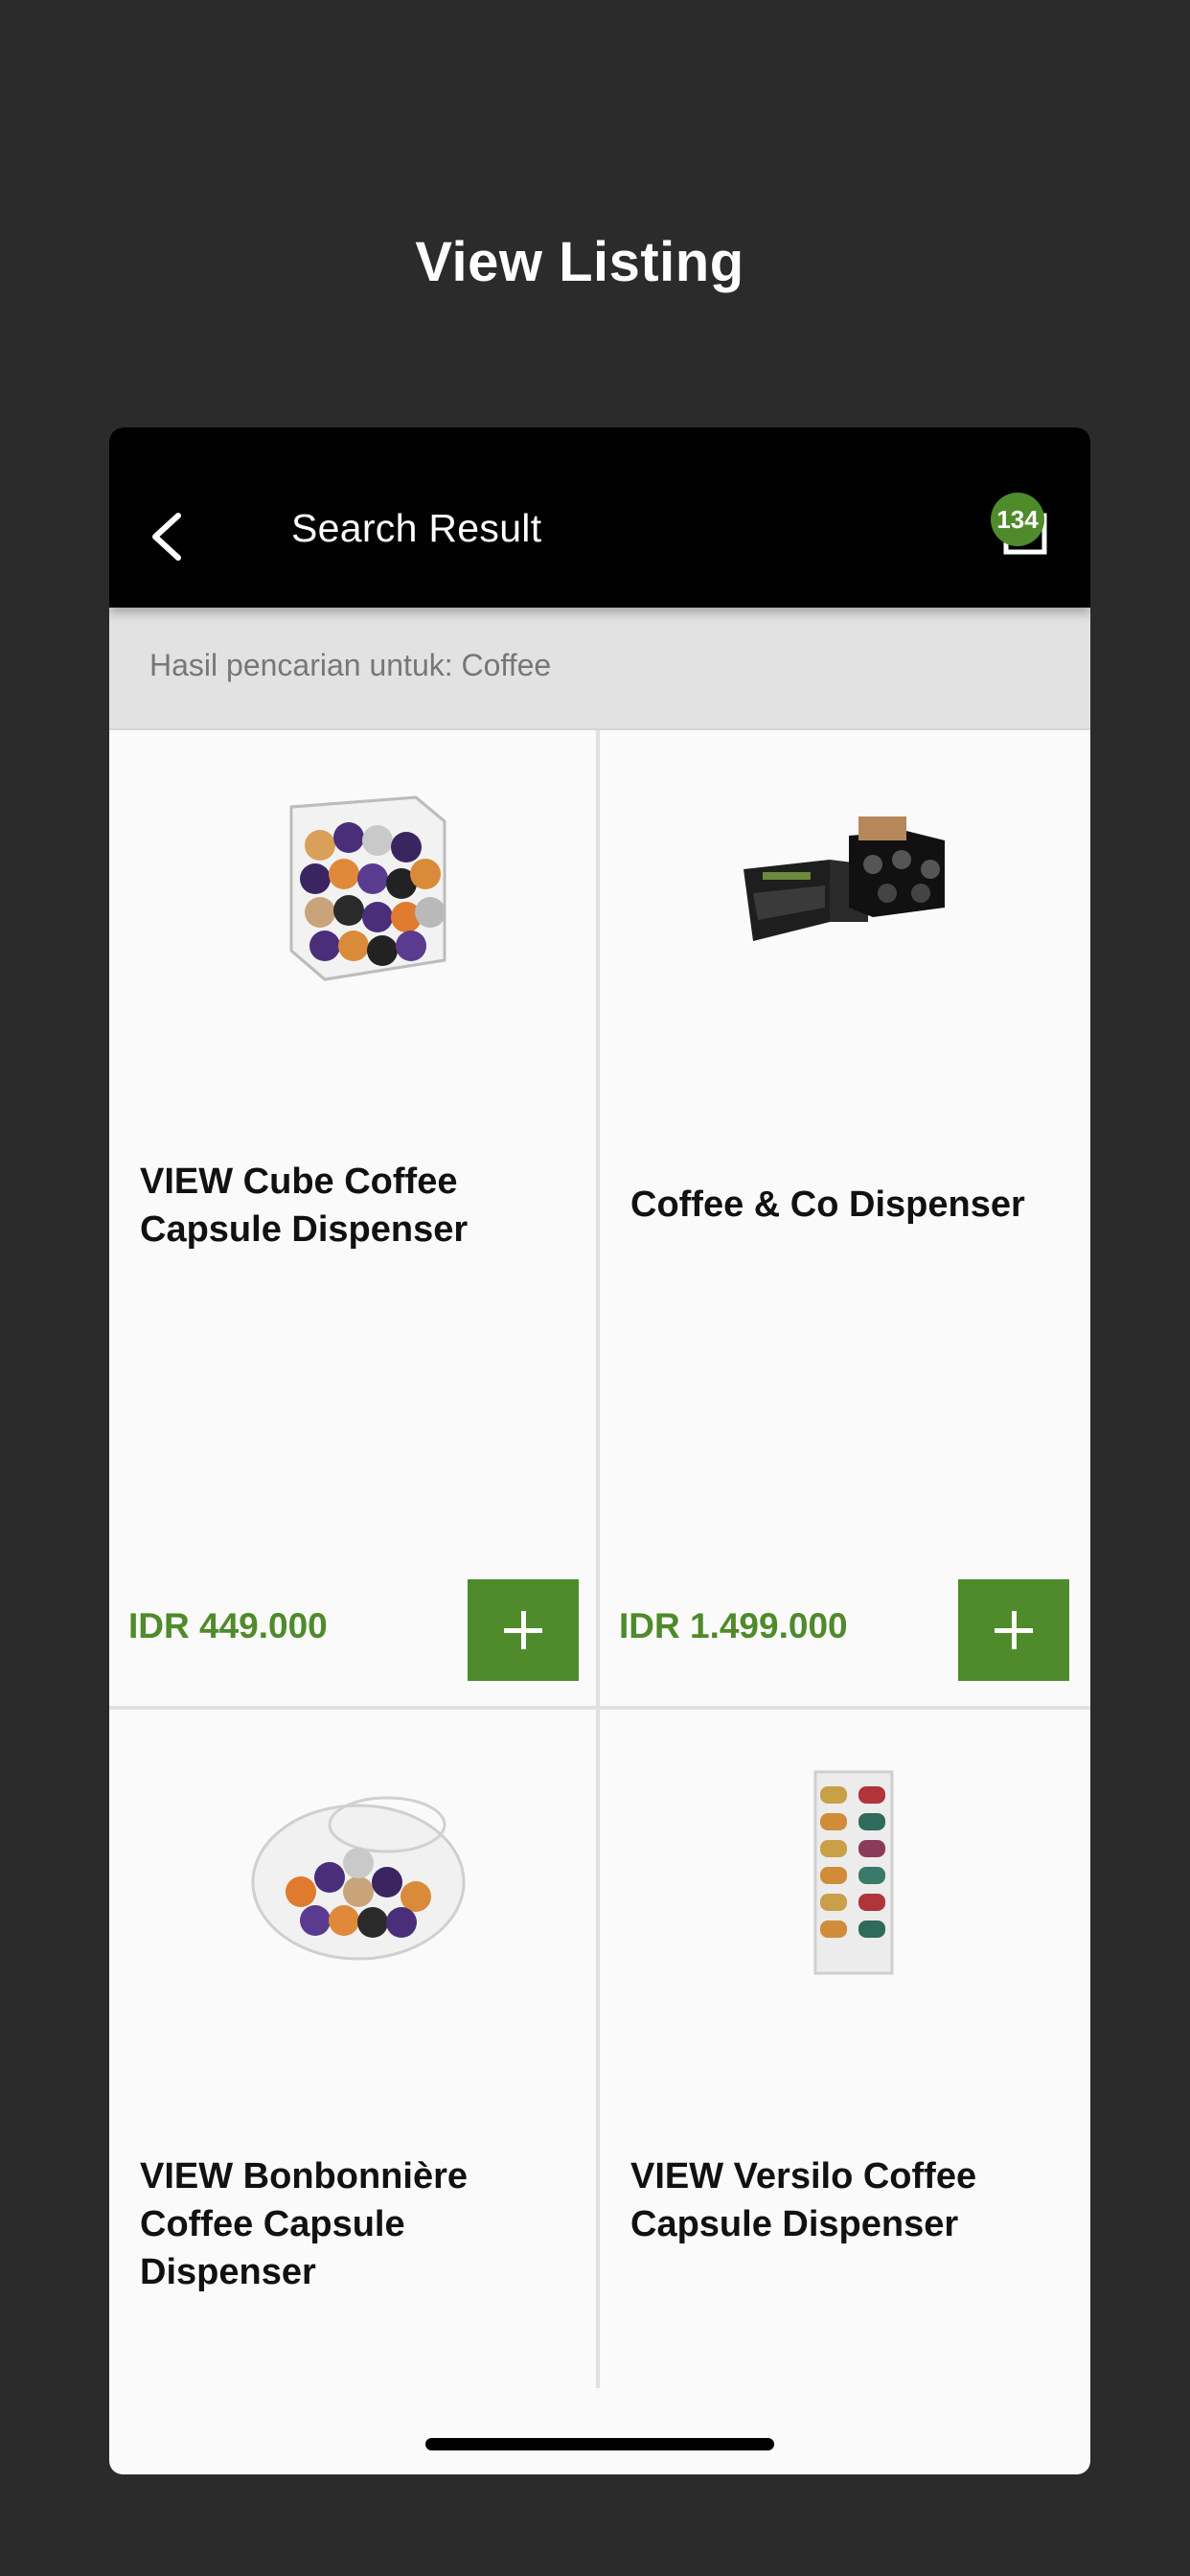 Image resolution: width=1190 pixels, height=2576 pixels. Describe the element at coordinates (851, 1205) in the screenshot. I see `product-name: Coffee & Co Dispenser` at that location.